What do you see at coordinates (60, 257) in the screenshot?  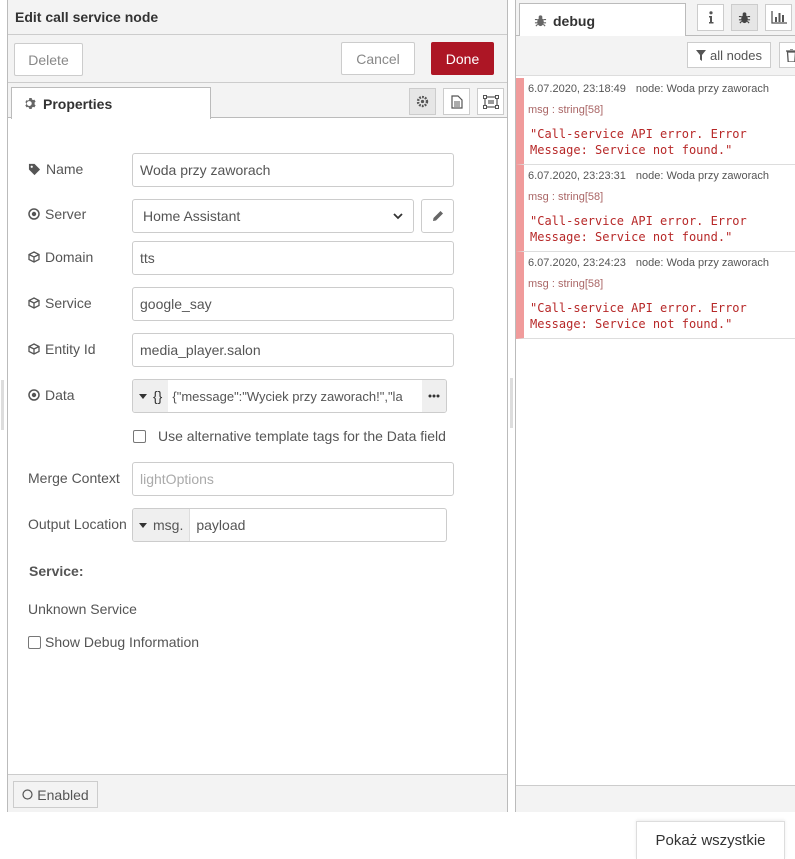 I see `domain-label: Domain` at bounding box center [60, 257].